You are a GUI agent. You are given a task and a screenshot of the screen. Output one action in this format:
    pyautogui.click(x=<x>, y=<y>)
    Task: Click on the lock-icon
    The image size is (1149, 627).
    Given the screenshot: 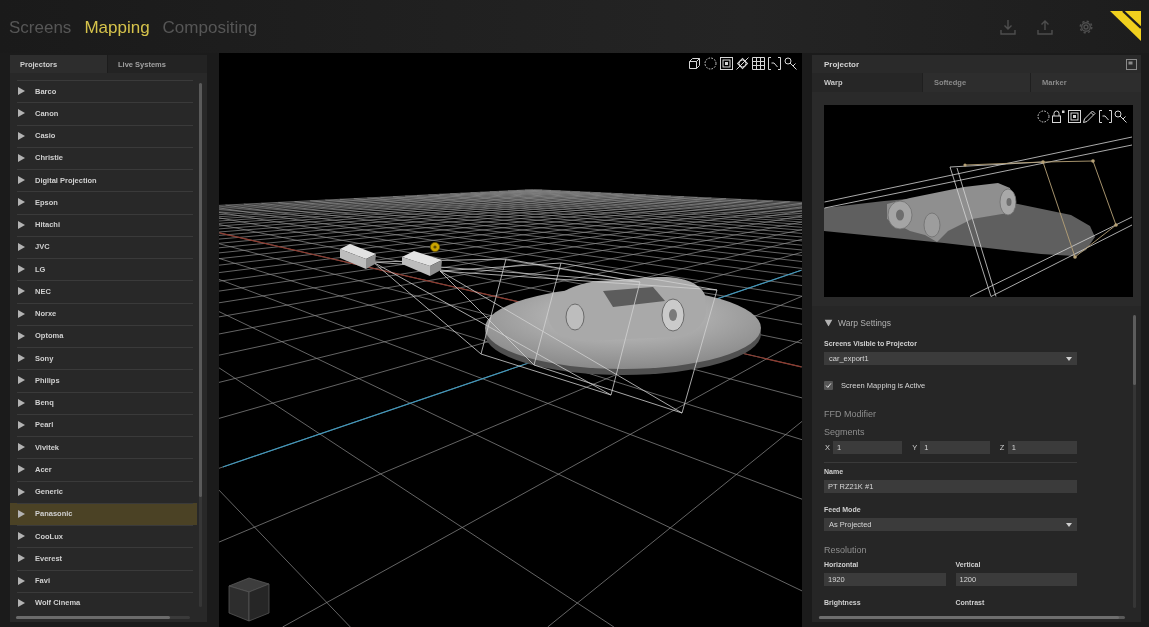 What is the action you would take?
    pyautogui.click(x=1058, y=116)
    